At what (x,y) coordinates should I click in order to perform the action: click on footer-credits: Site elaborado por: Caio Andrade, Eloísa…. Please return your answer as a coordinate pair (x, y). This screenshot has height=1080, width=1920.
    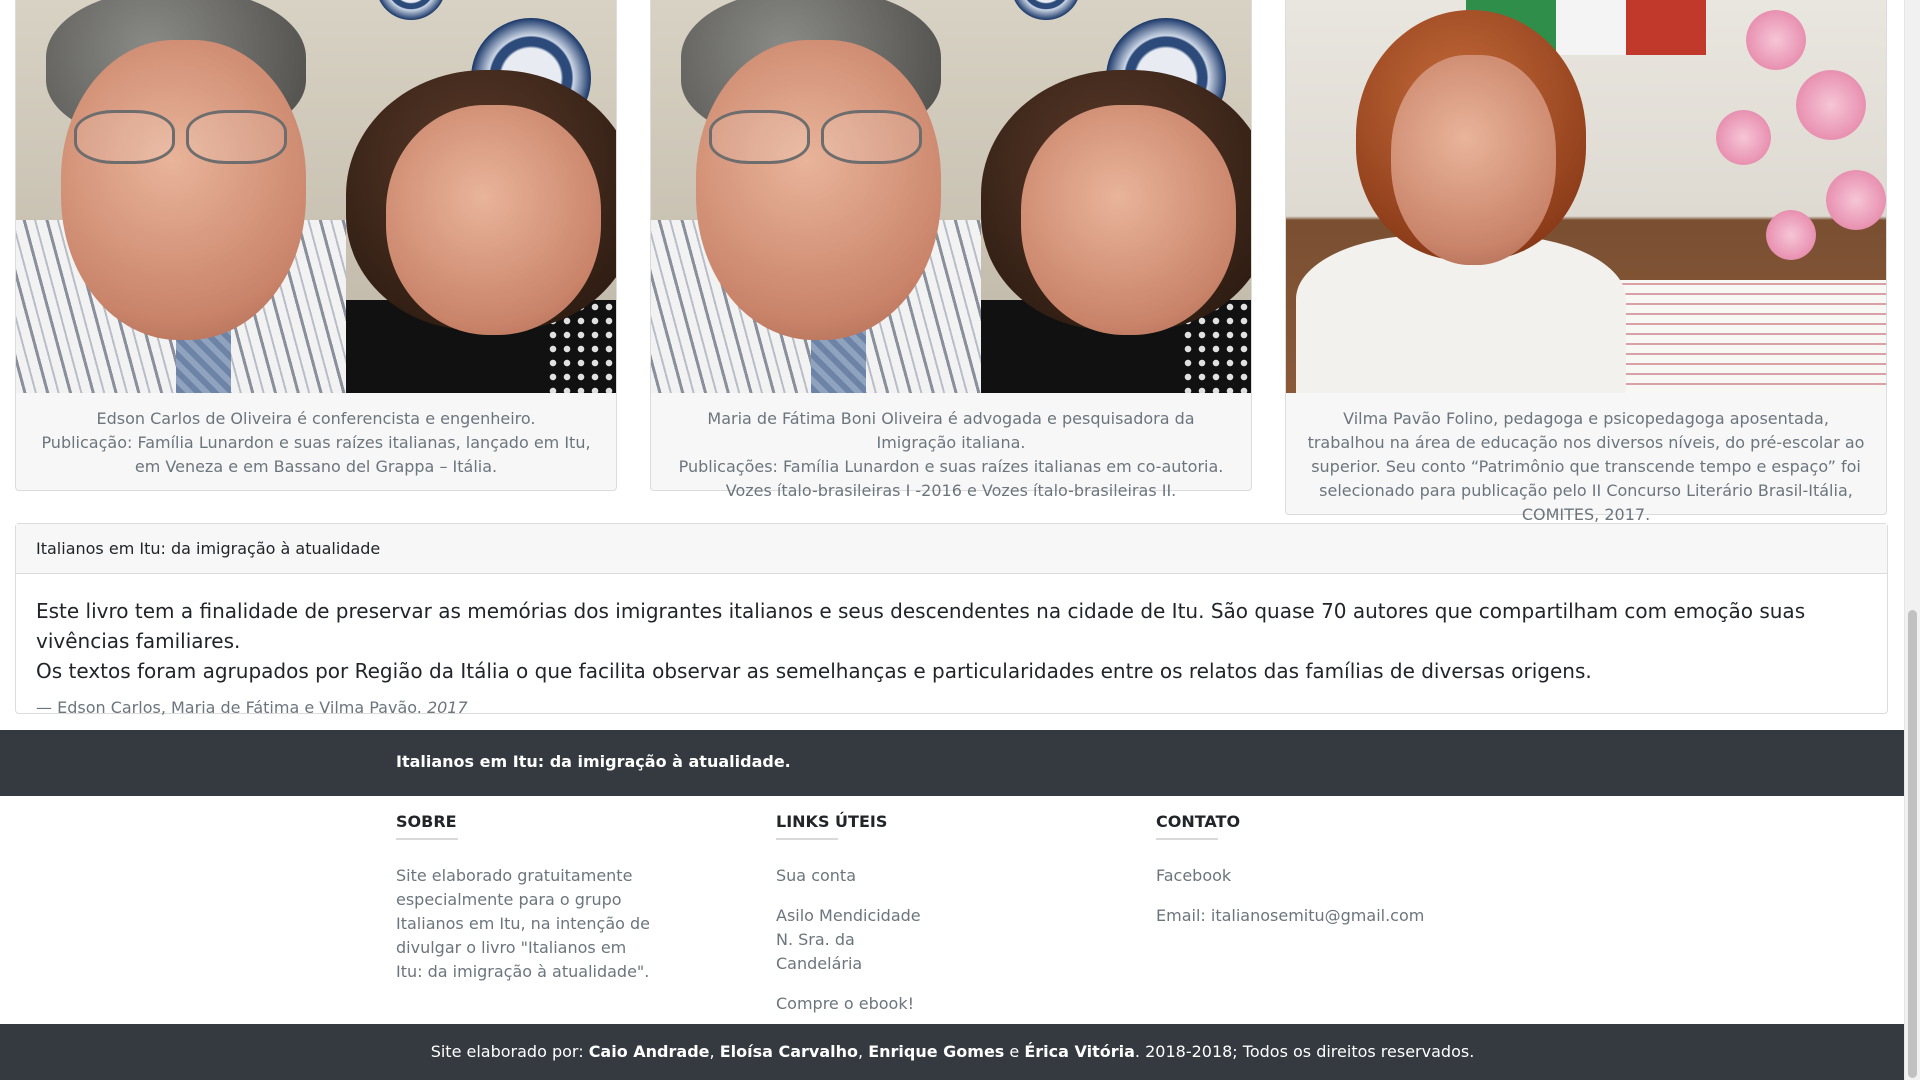
    Looking at the image, I should click on (952, 1052).